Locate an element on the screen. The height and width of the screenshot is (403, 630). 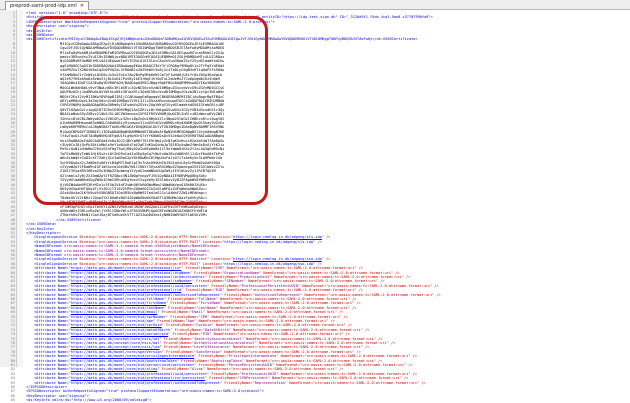
friendly-name-value: IdentityAssuranceLevel is located at coordinates (218, 338).